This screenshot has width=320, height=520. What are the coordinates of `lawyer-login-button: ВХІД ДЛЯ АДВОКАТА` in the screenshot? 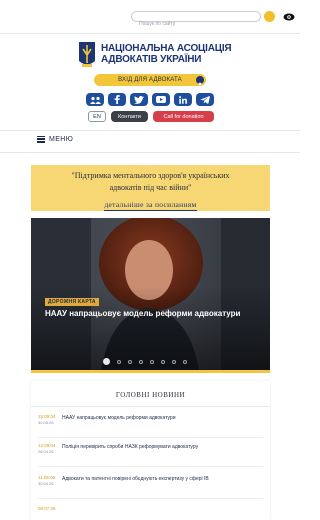 It's located at (150, 81).